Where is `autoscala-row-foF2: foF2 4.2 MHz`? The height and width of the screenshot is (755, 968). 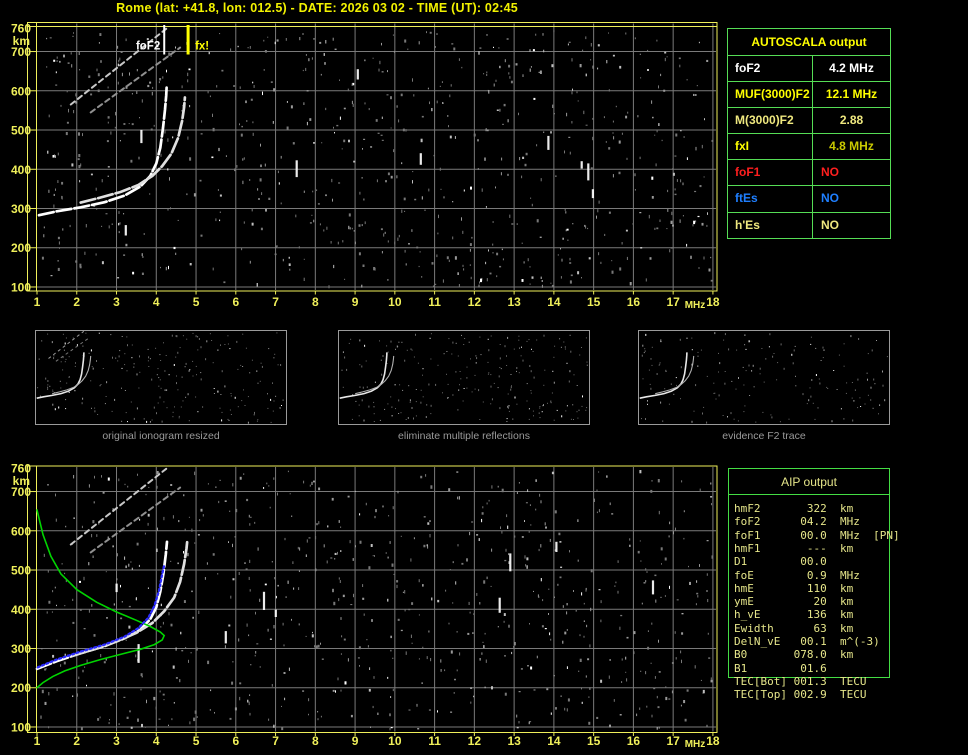
autoscala-row-foF2: foF2 4.2 MHz is located at coordinates (809, 68).